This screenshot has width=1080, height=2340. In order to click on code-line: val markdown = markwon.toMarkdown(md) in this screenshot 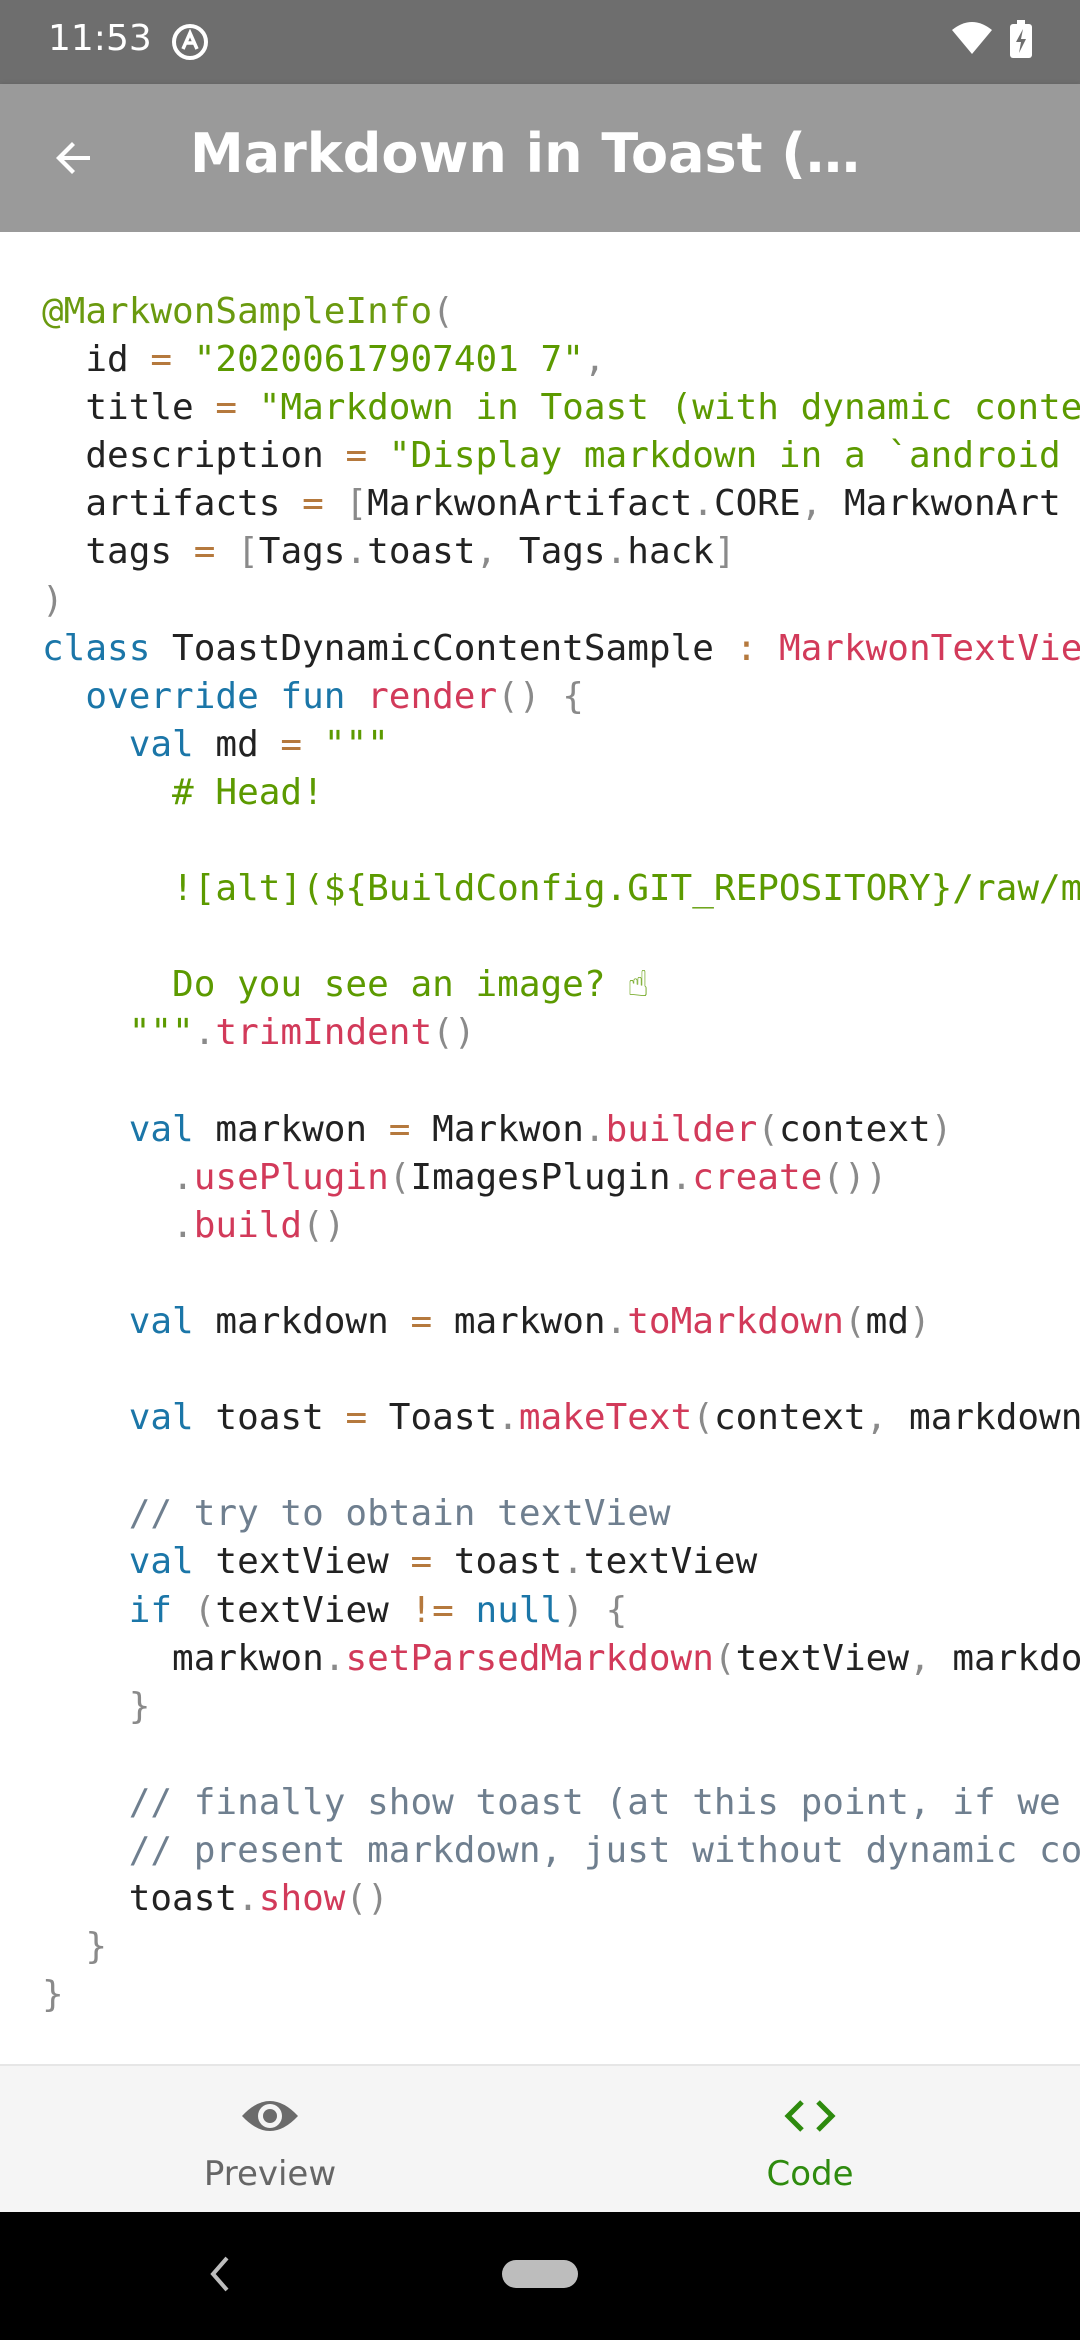, I will do `click(561, 1322)`.